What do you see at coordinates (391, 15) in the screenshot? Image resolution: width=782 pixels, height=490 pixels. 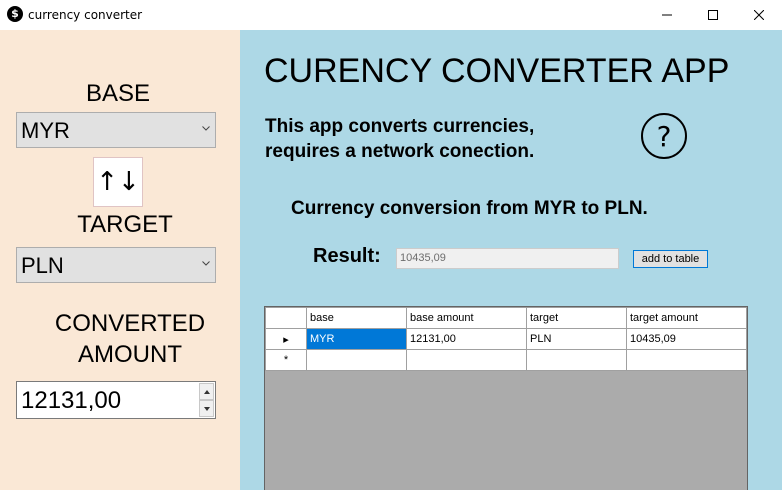 I see `title-bar: $ currency converter` at bounding box center [391, 15].